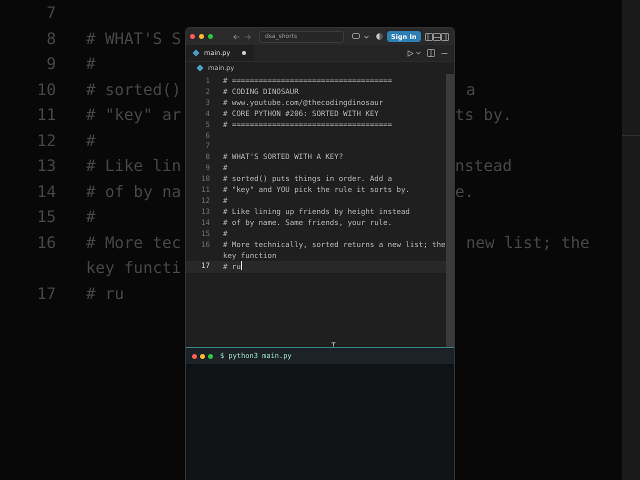  Describe the element at coordinates (436, 36) in the screenshot. I see `layout-icon` at that location.